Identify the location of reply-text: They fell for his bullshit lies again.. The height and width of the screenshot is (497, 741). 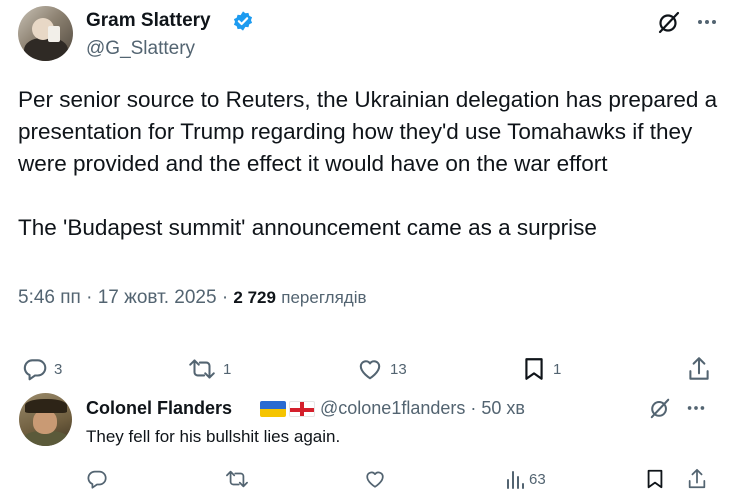
(213, 436).